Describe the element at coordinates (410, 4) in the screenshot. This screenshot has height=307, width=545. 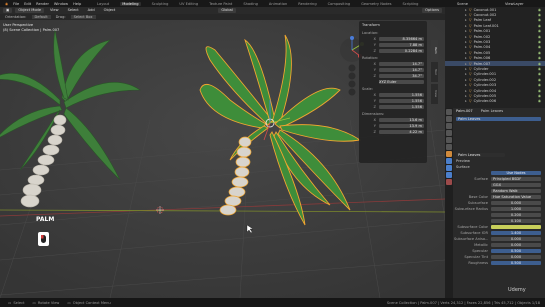
I see `tab-scripting: Scripting` at that location.